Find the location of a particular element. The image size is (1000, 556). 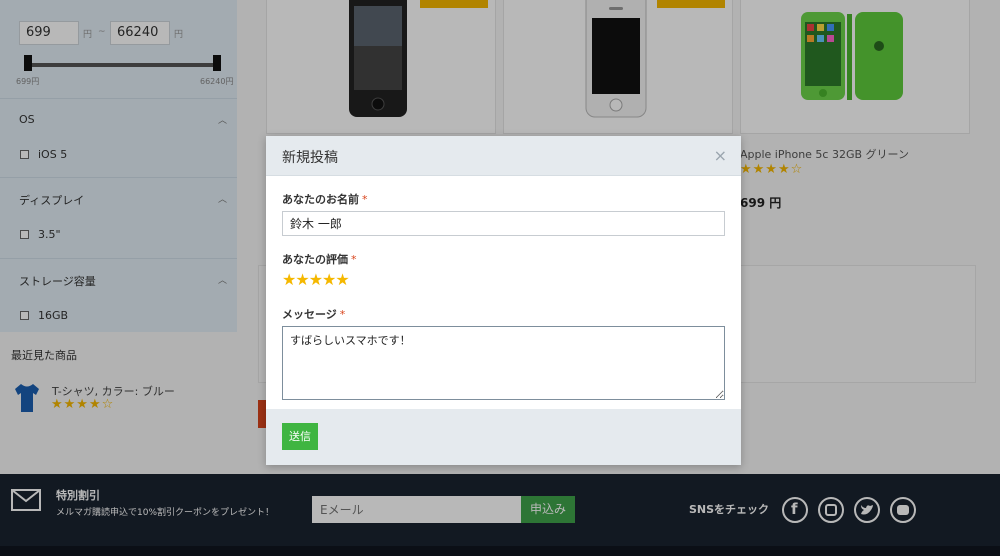

name-input is located at coordinates (503, 223).